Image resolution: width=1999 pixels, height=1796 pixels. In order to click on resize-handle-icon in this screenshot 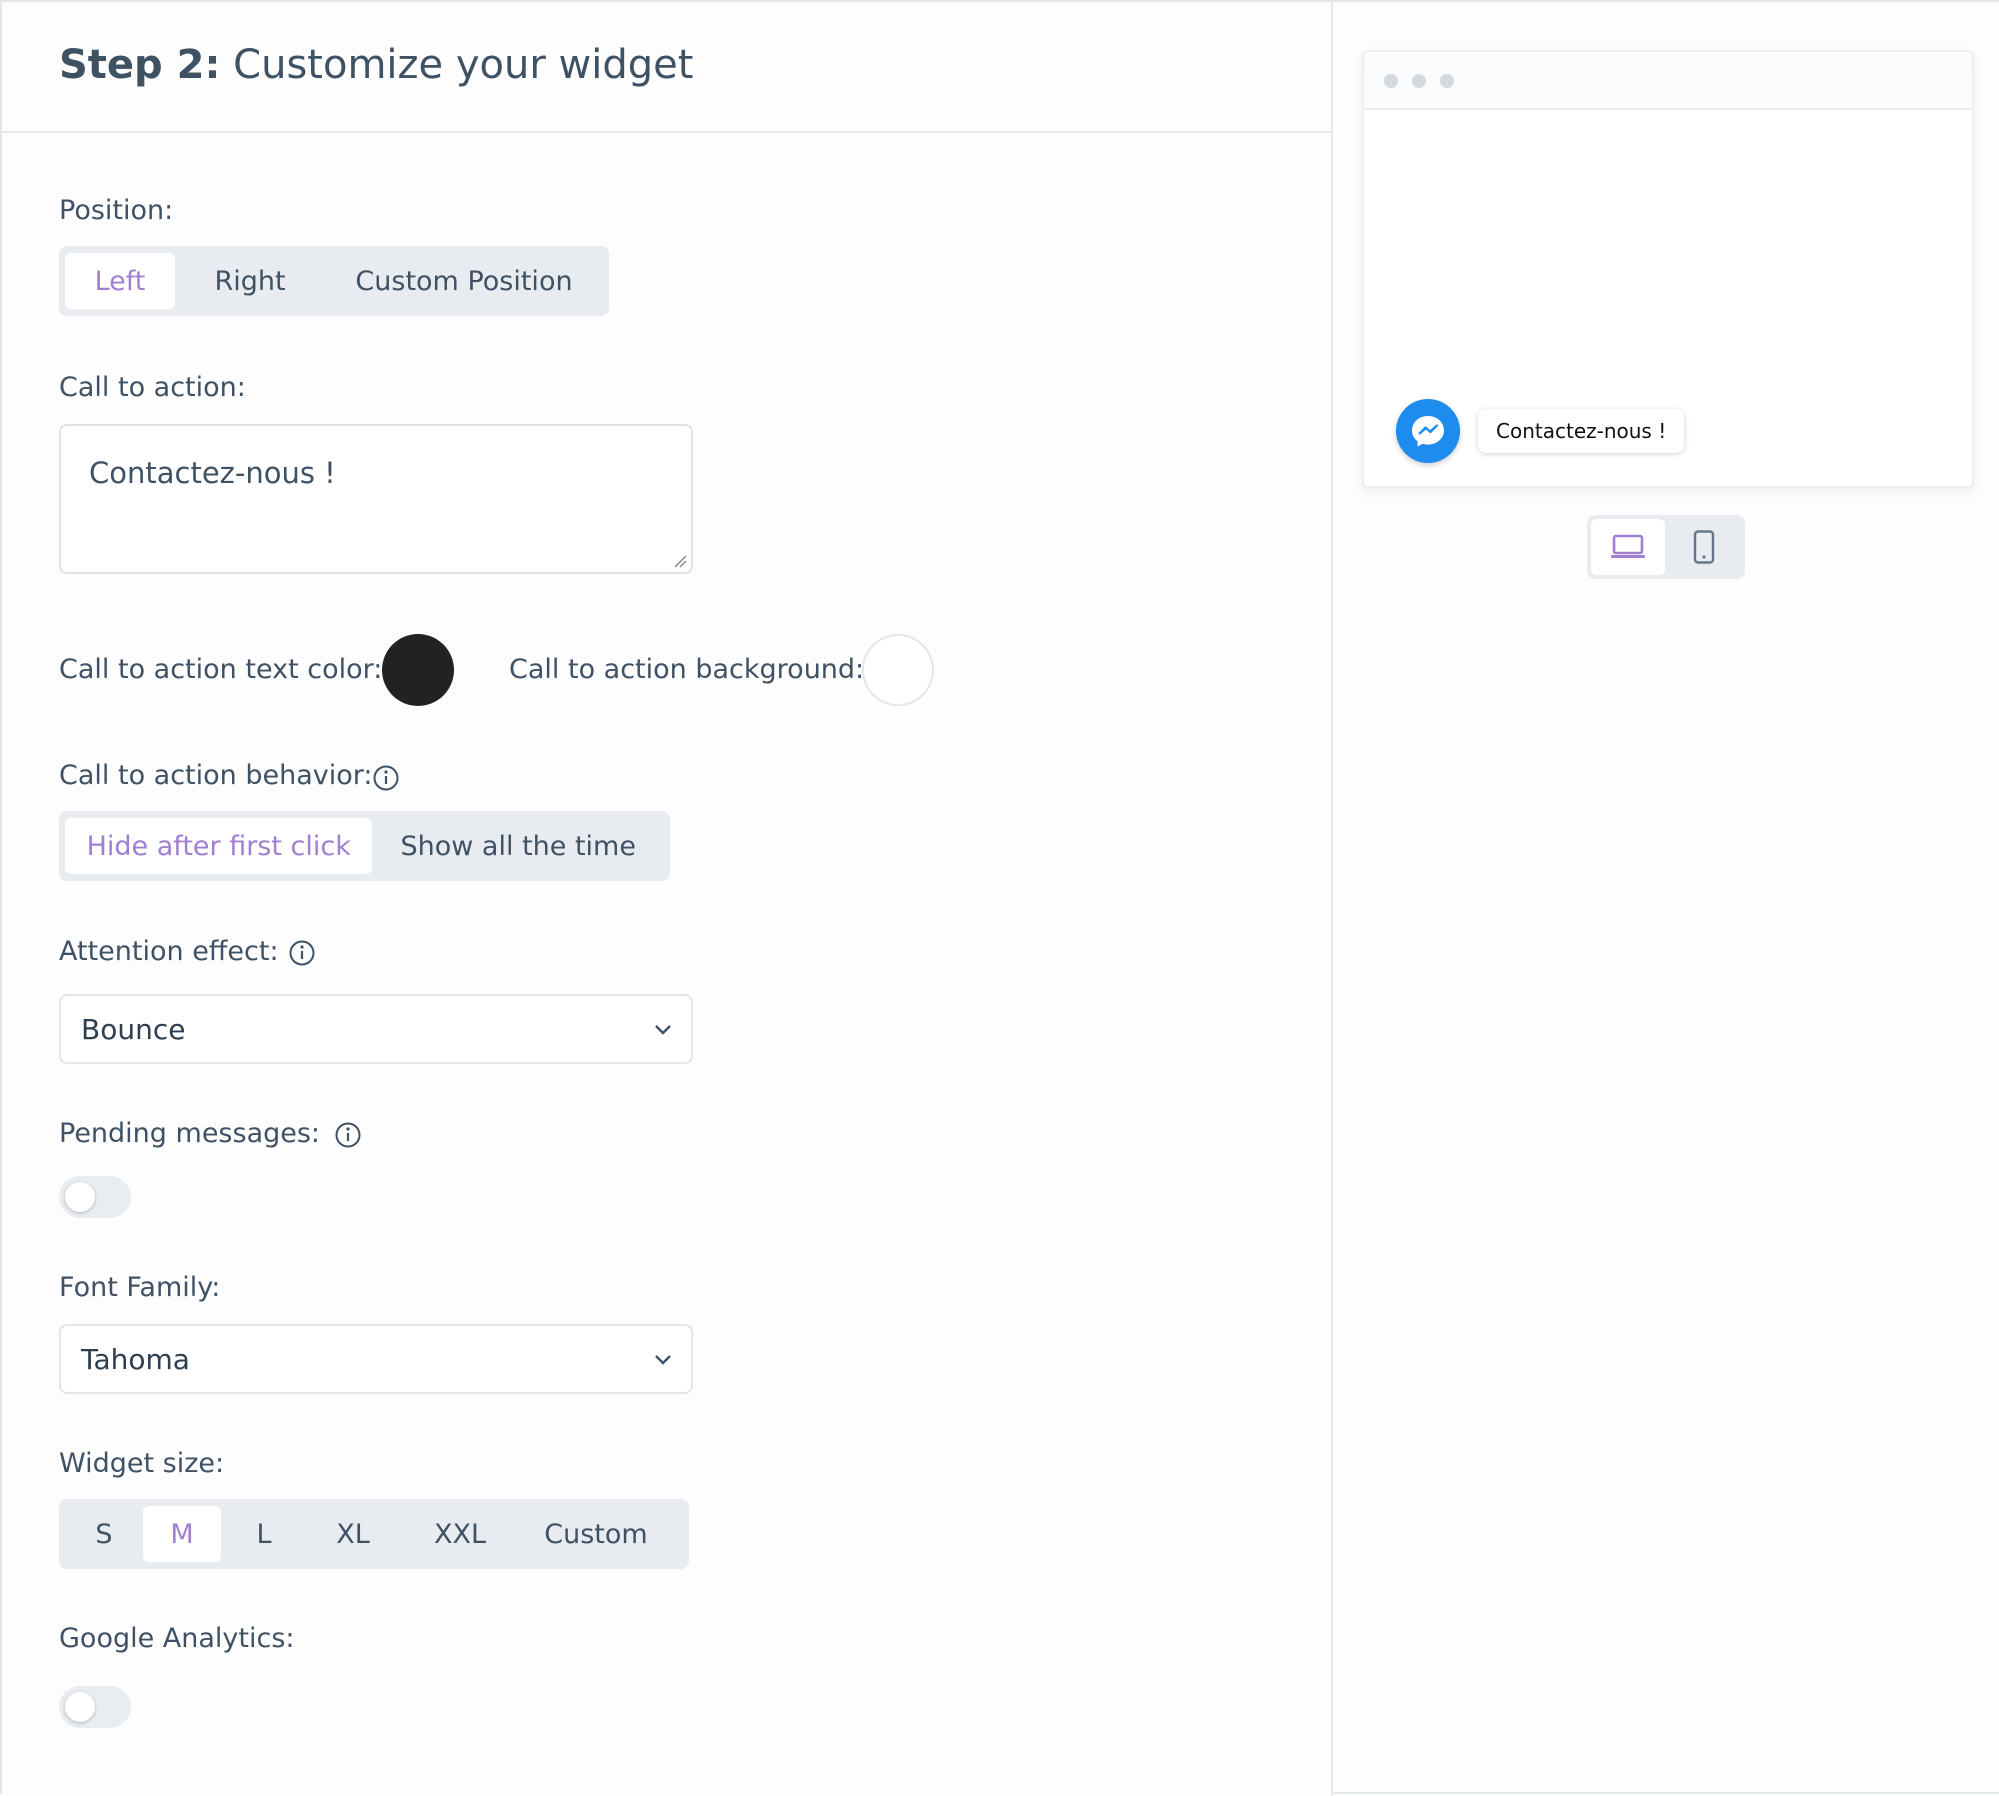, I will do `click(680, 561)`.